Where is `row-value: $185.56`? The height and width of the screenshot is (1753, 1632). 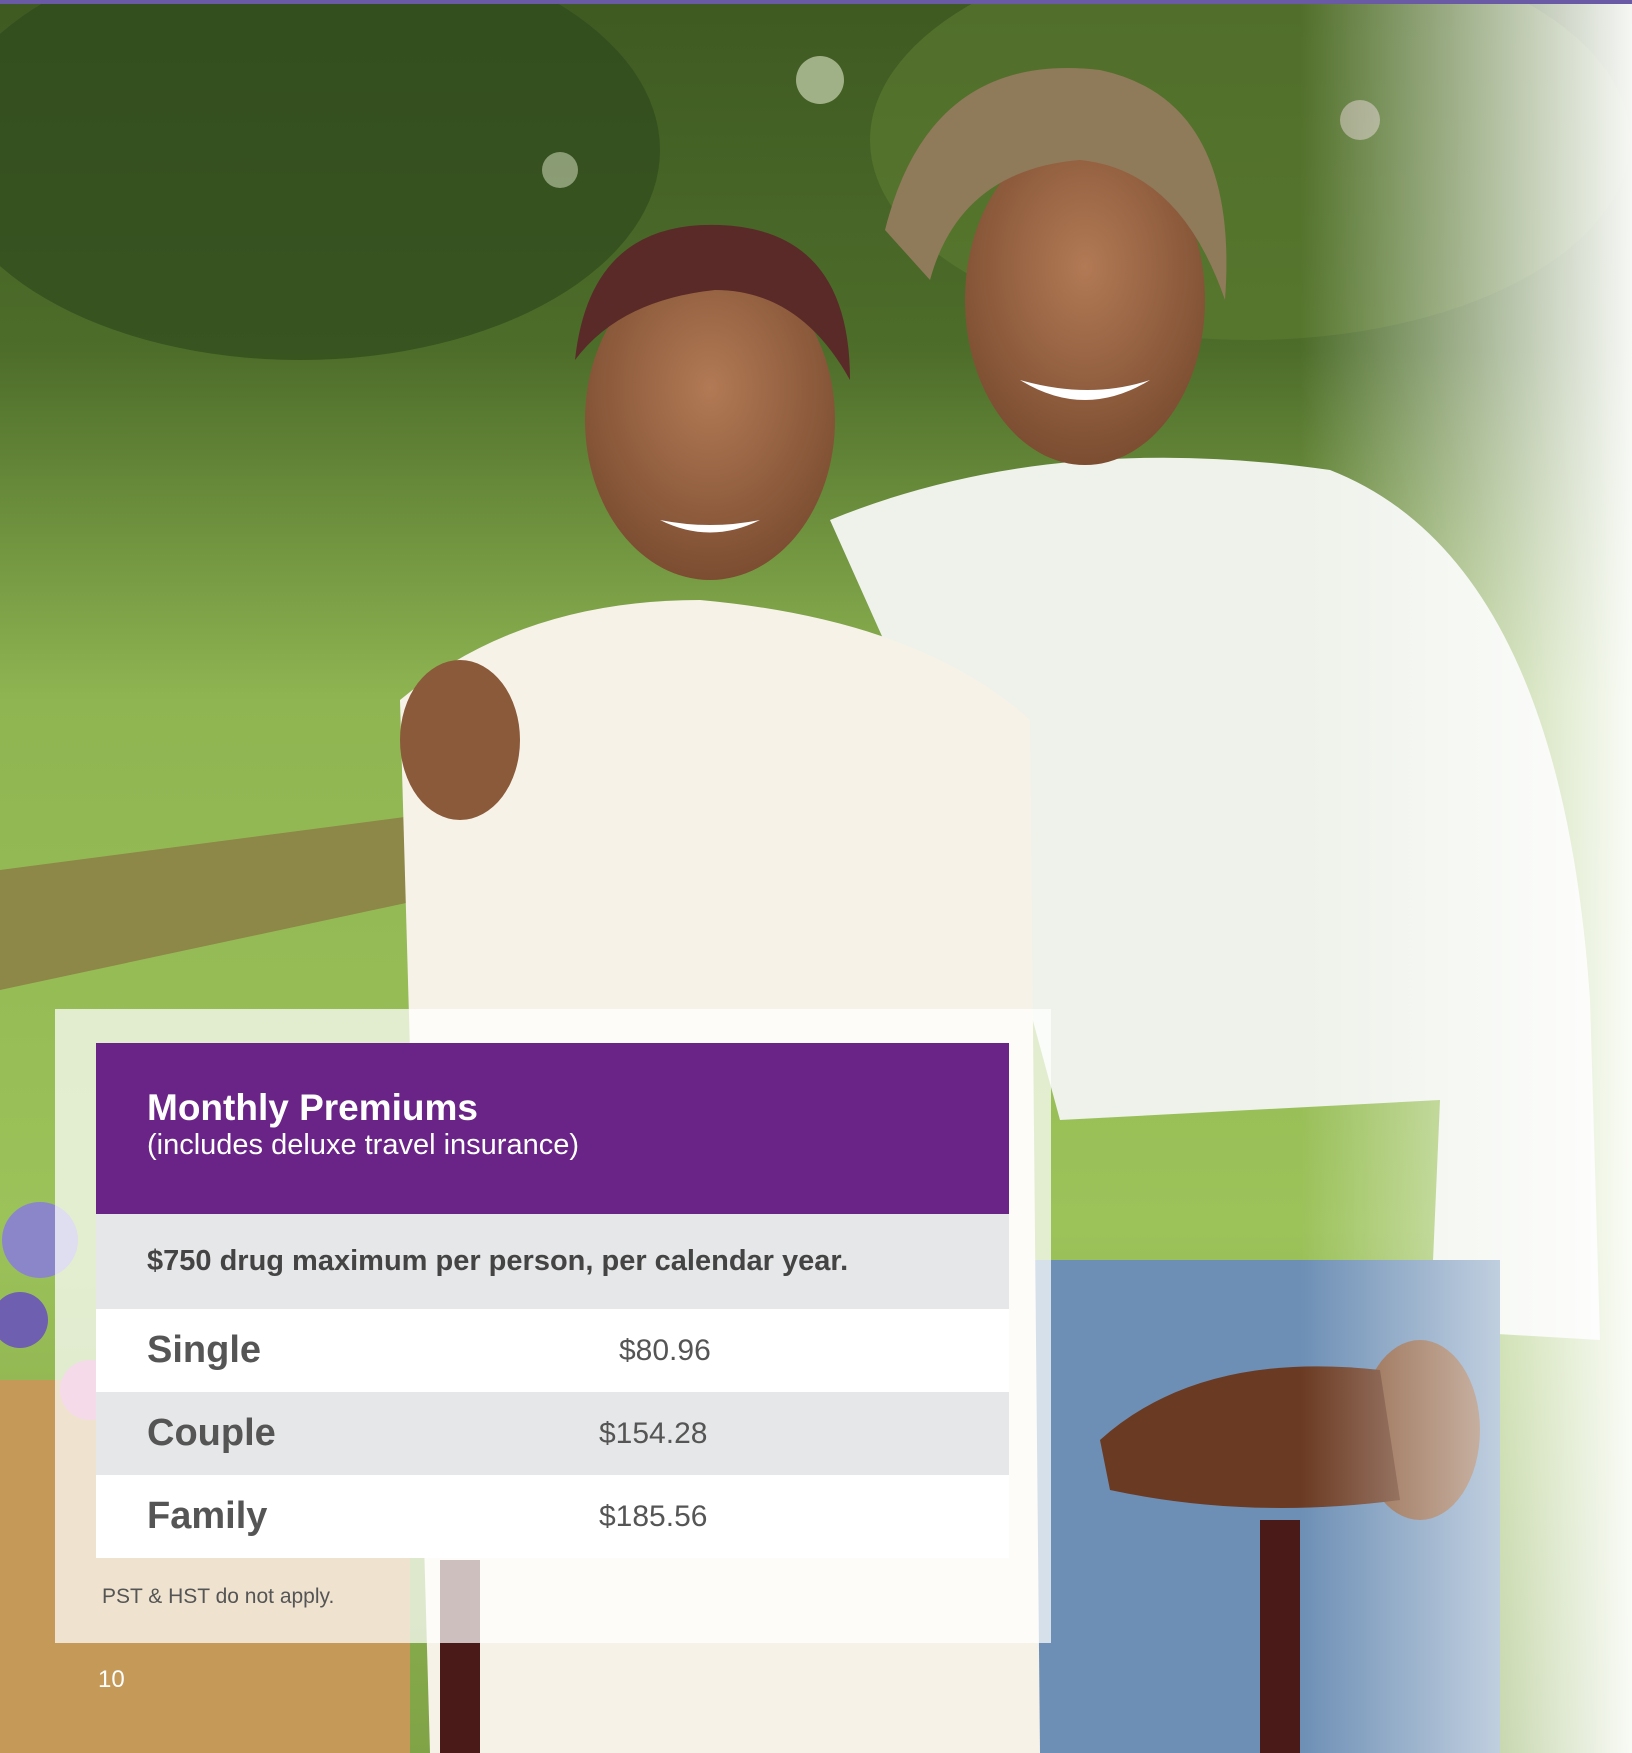
row-value: $185.56 is located at coordinates (653, 1516).